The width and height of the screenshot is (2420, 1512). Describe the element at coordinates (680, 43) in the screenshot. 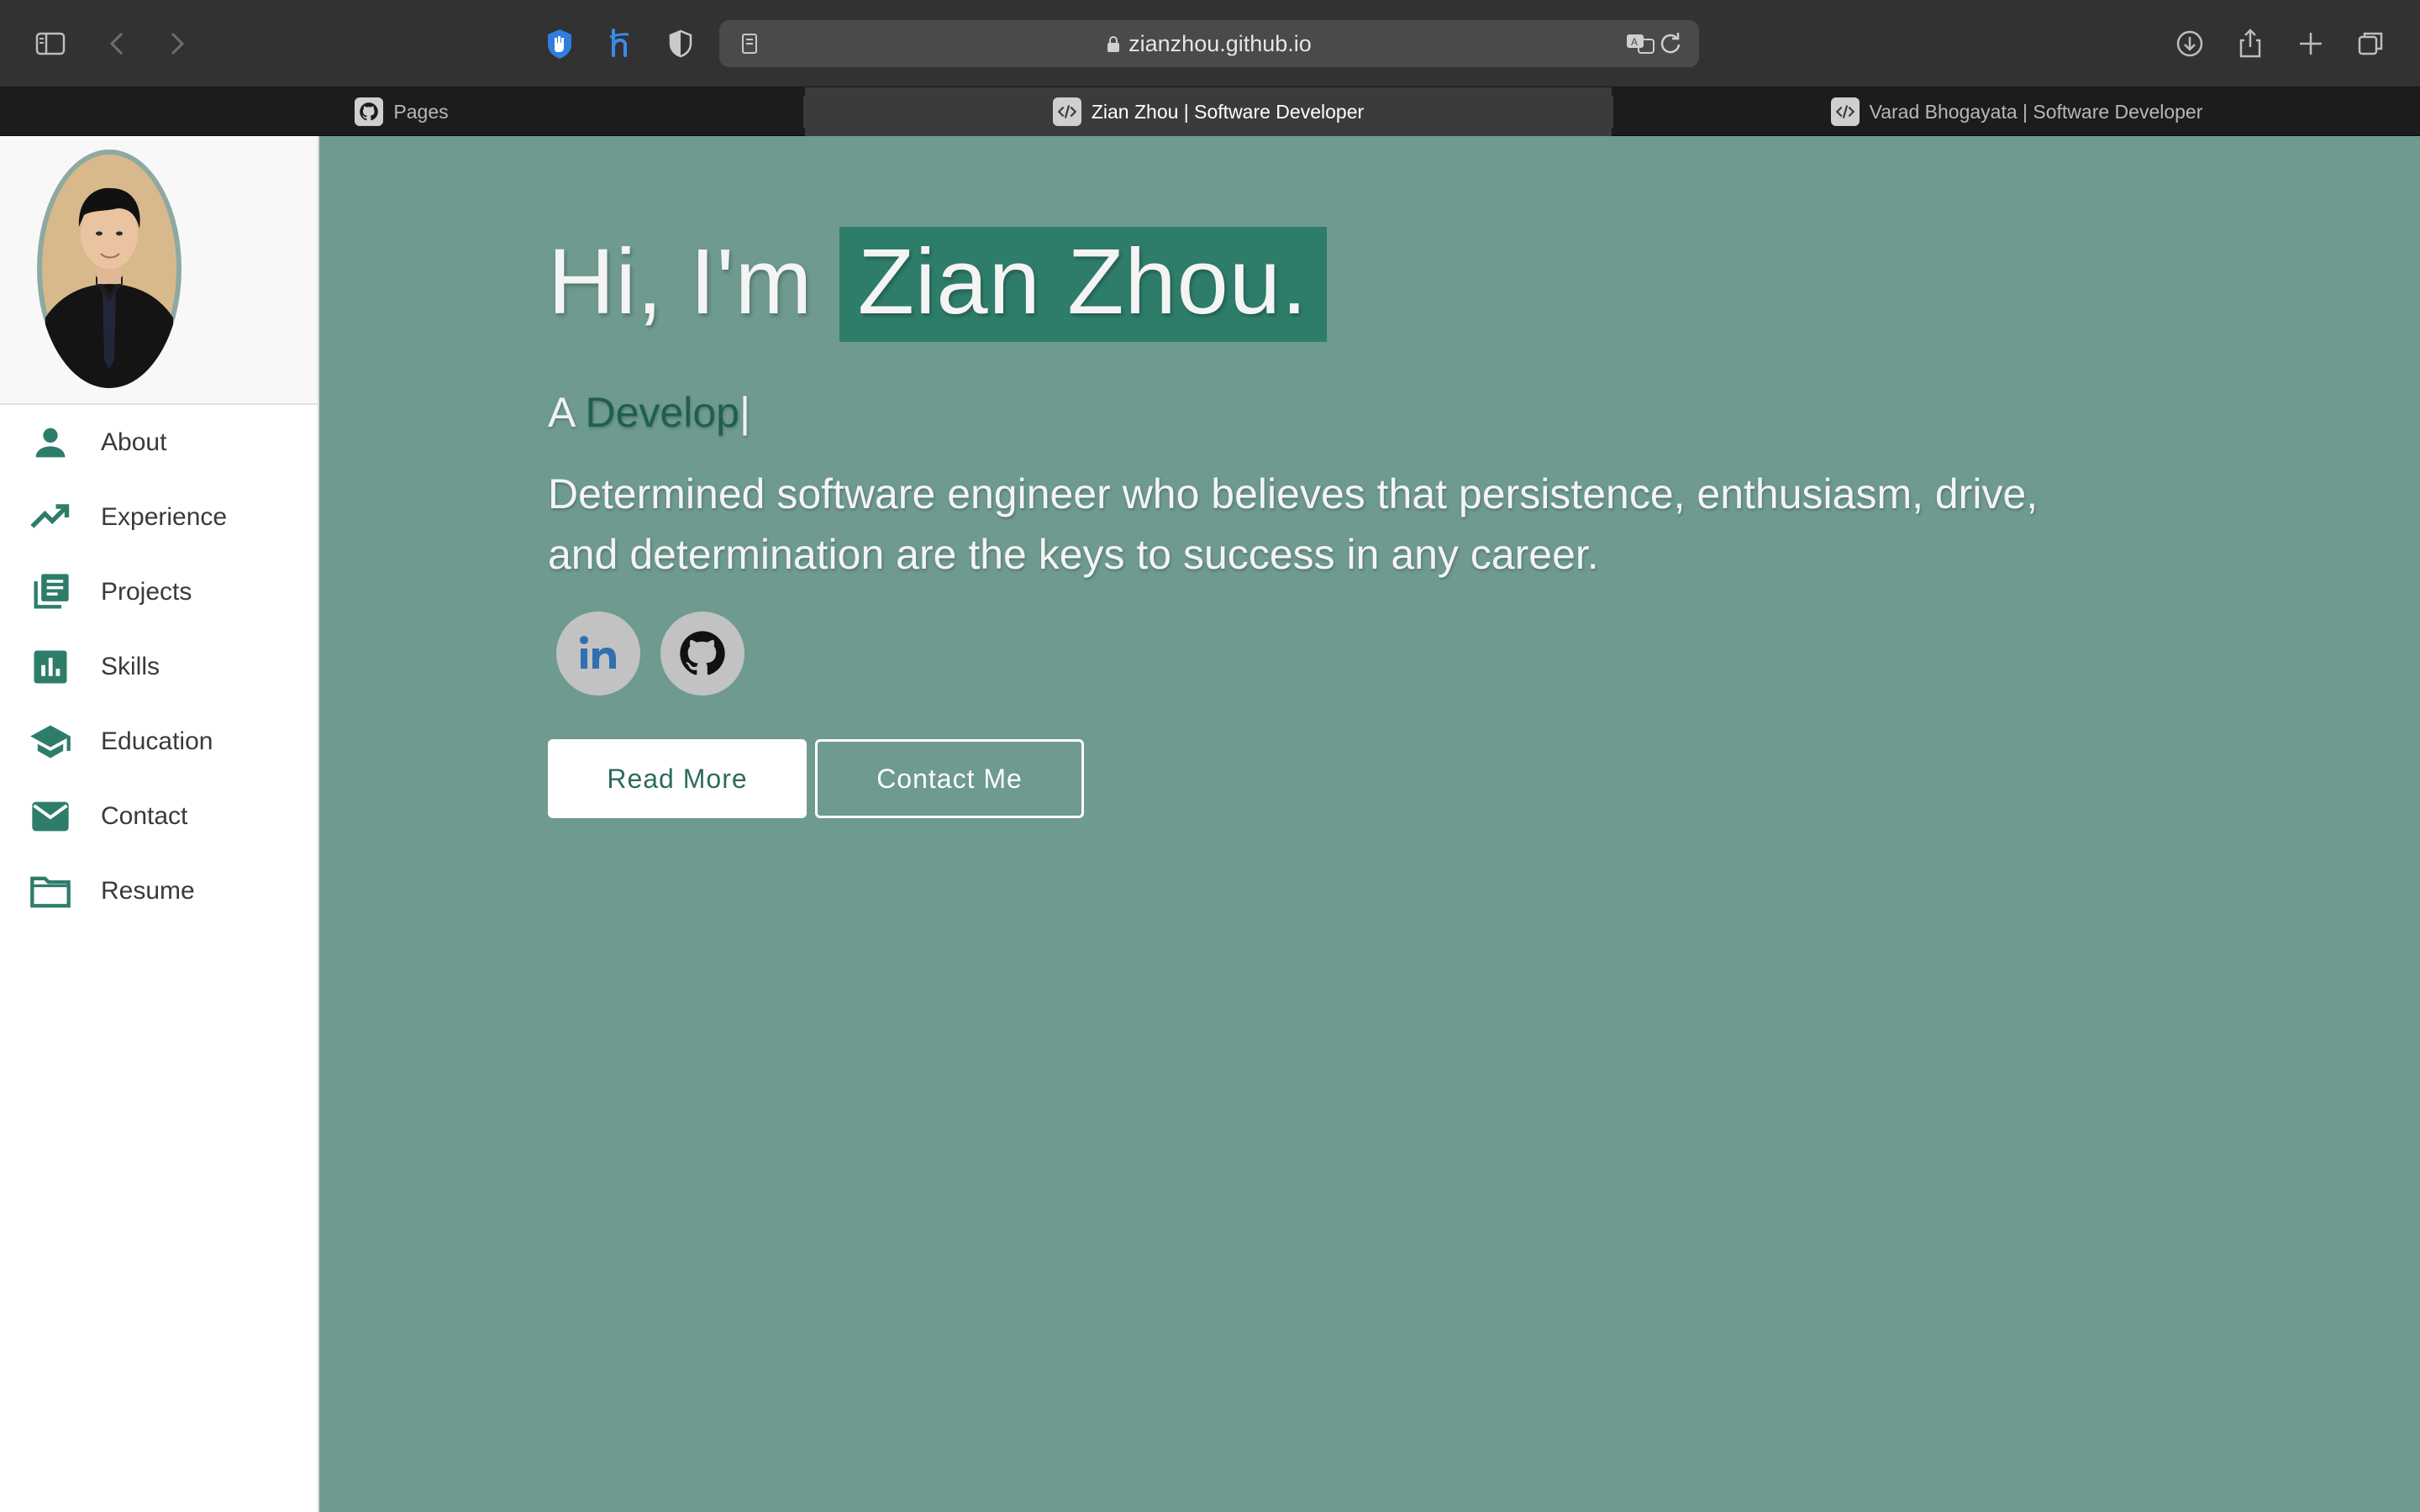

I see `privacy-shield-icon` at that location.